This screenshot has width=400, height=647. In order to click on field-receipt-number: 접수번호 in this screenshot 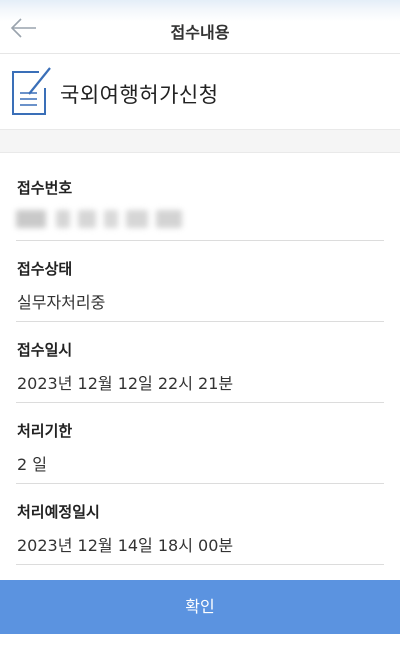, I will do `click(200, 200)`.